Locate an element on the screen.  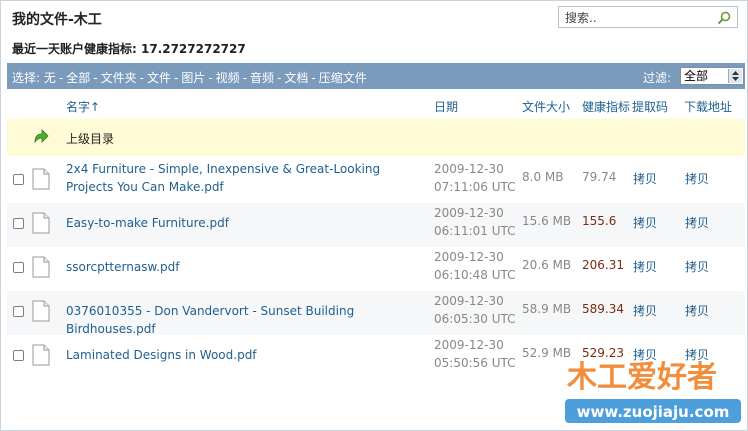
file-time: 06:05:30 UTC is located at coordinates (475, 319).